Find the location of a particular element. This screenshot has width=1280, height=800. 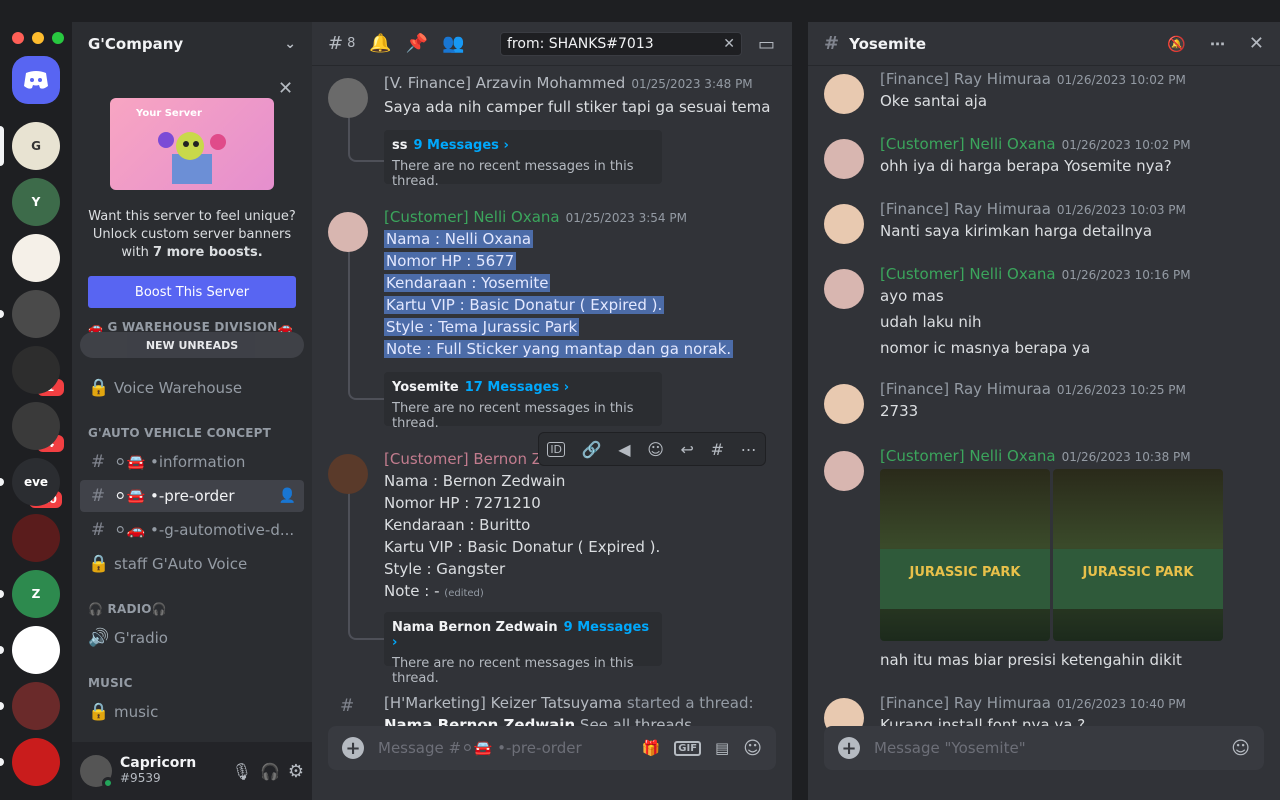

hash-icon: # is located at coordinates (98, 496).